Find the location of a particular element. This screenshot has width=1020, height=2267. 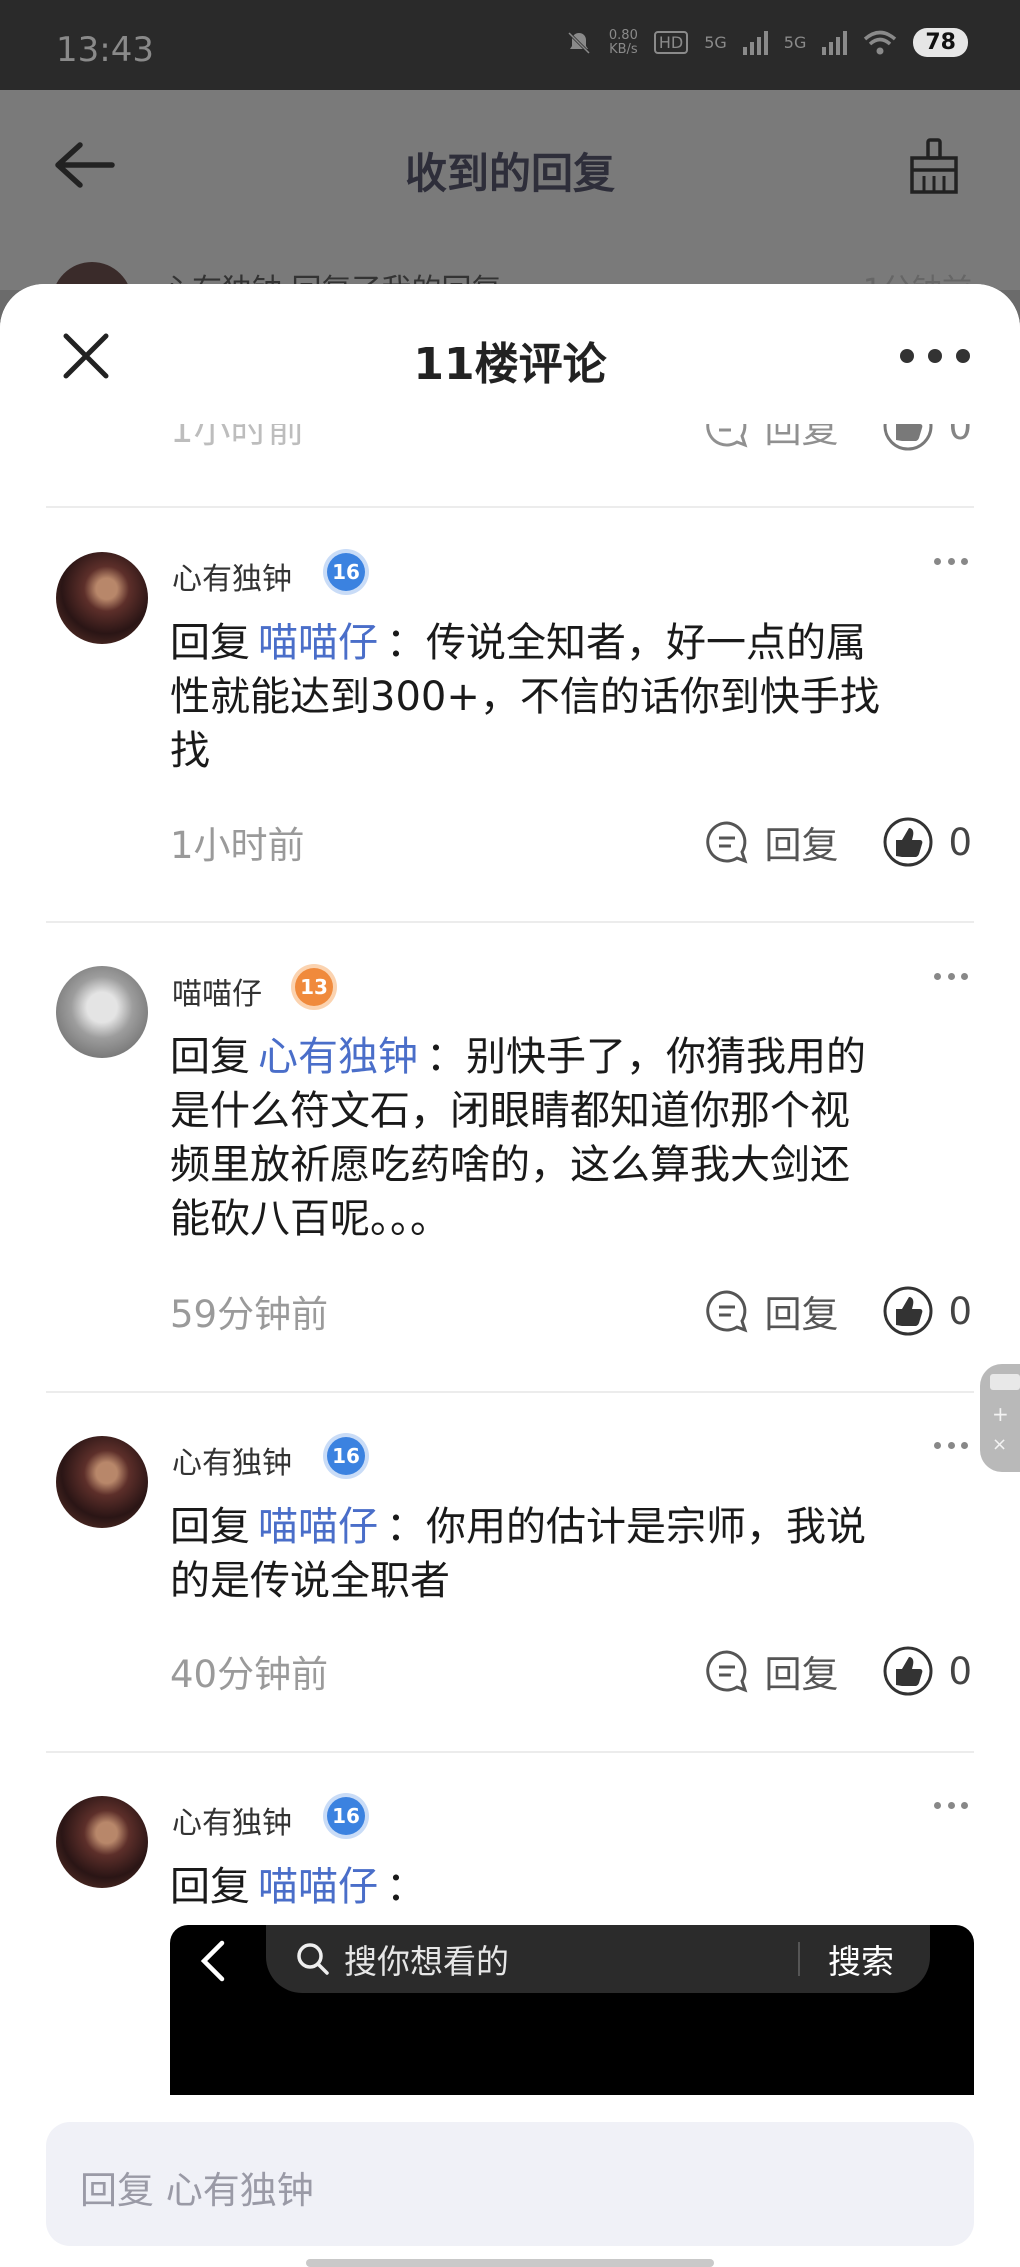

status-time: 13:43 is located at coordinates (105, 50).